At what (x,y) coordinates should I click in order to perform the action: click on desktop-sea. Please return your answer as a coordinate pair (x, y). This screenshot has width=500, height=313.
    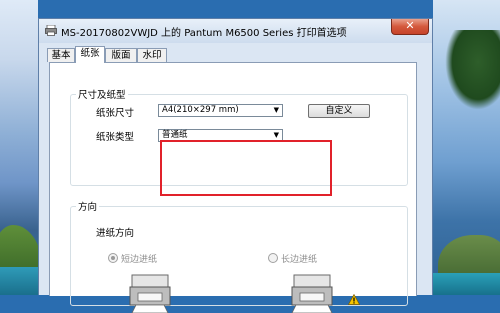
    Looking at the image, I should click on (19, 281).